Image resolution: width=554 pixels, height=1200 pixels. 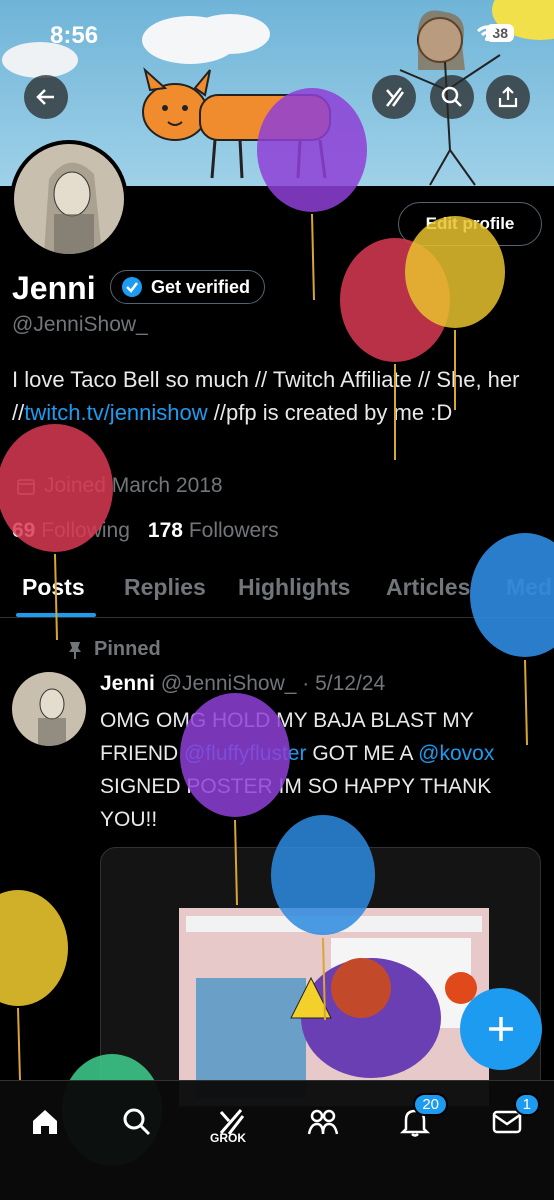 I want to click on status-time: 8:56, so click(x=74, y=35).